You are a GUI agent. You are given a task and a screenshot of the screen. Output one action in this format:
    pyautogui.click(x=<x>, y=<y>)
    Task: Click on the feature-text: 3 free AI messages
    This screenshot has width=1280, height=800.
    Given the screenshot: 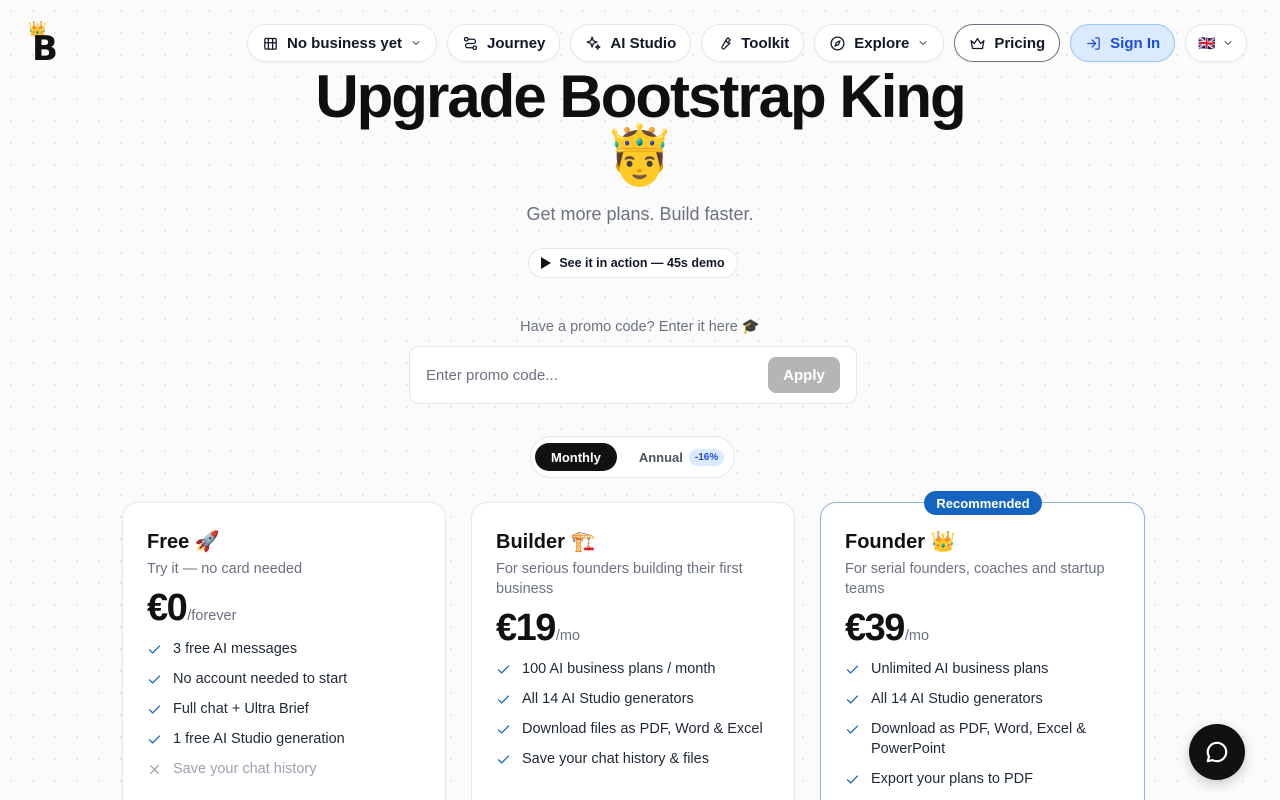 What is the action you would take?
    pyautogui.click(x=235, y=649)
    